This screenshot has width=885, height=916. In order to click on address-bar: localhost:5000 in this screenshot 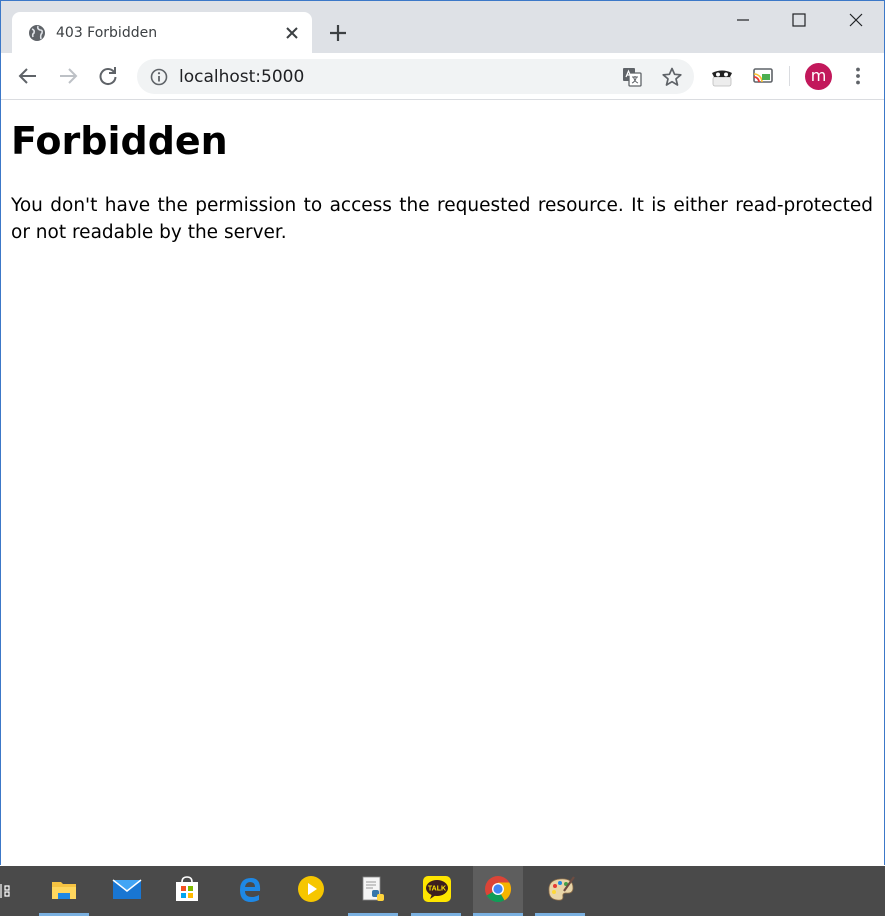, I will do `click(415, 76)`.